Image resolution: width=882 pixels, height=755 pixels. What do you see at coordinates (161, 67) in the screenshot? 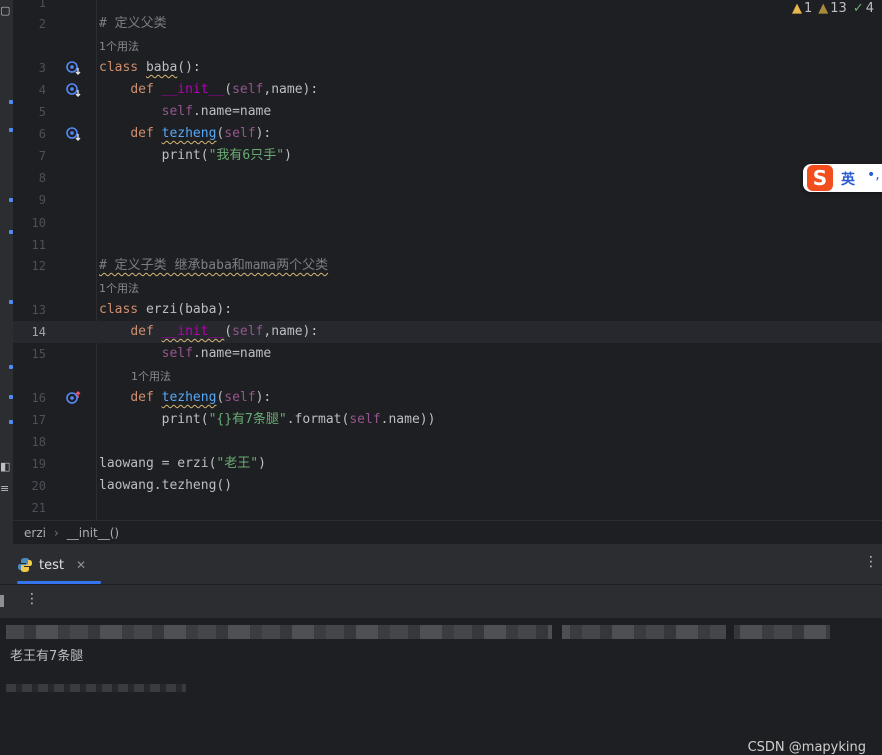
I see `class-name: baba` at bounding box center [161, 67].